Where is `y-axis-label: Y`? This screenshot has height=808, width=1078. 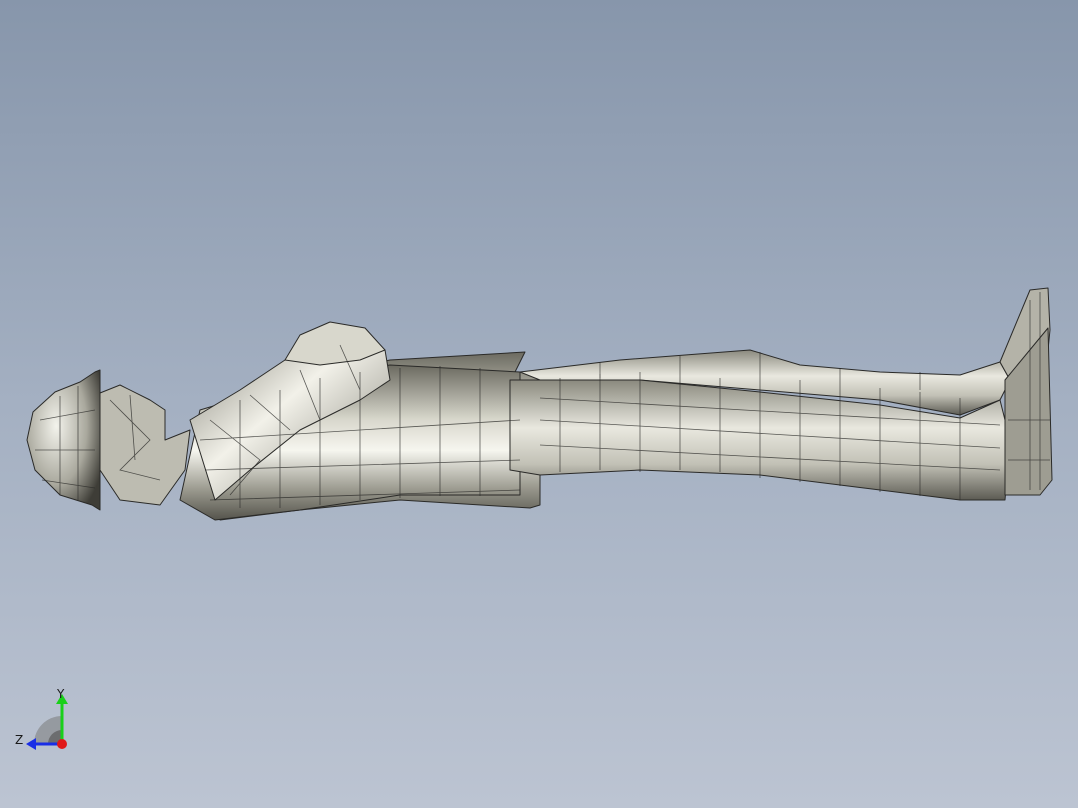
y-axis-label: Y is located at coordinates (60, 694).